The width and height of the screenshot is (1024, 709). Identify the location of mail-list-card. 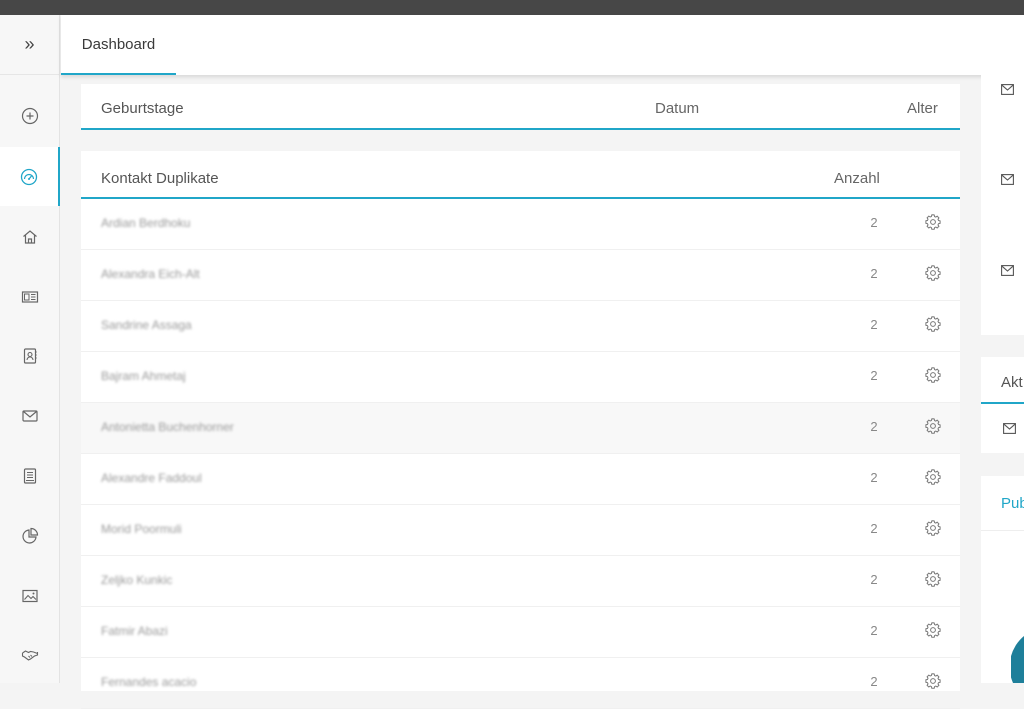
(1002, 205).